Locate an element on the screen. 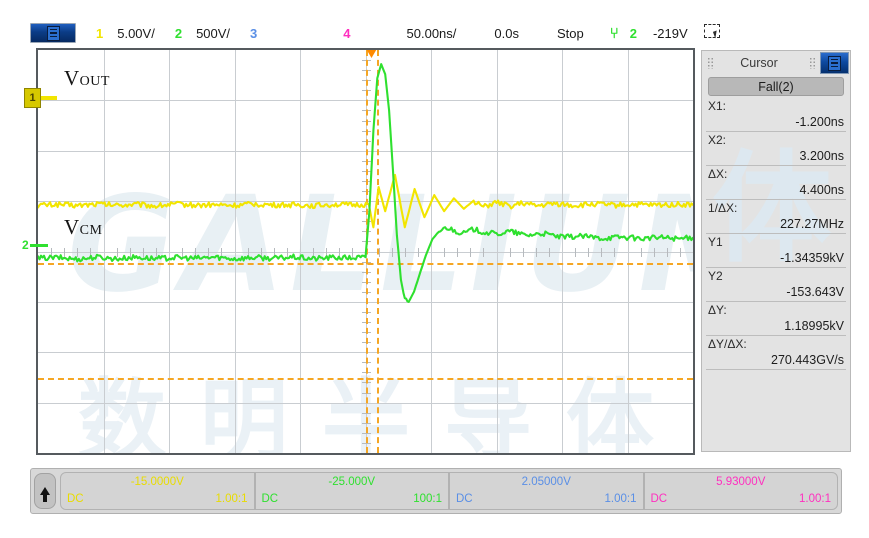 The width and height of the screenshot is (869, 538). trigger-level-value: -219V is located at coordinates (670, 33).